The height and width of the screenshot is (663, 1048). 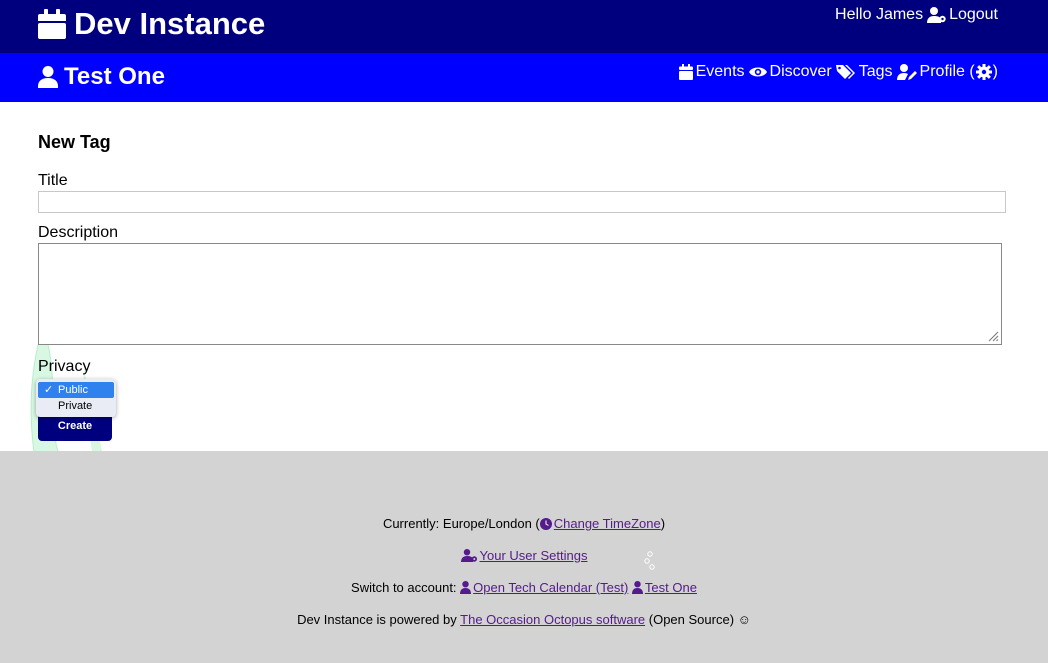 I want to click on nav-events-label: Events, so click(x=720, y=71).